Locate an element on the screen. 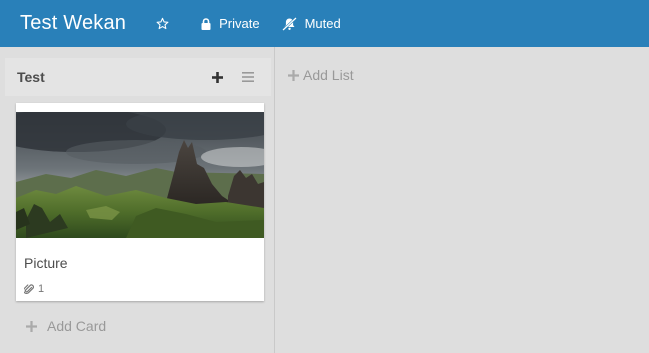  attachment-badge: 1 is located at coordinates (34, 289).